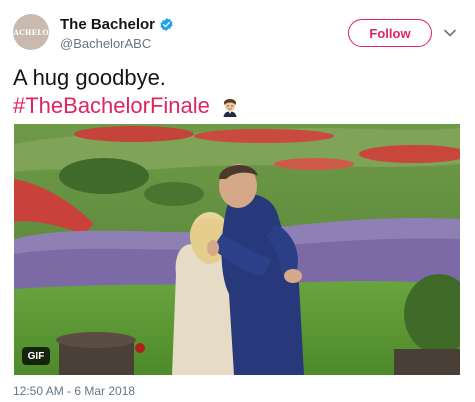 This screenshot has width=475, height=402. I want to click on tweet-text-line: A hug goodbye., so click(89, 77).